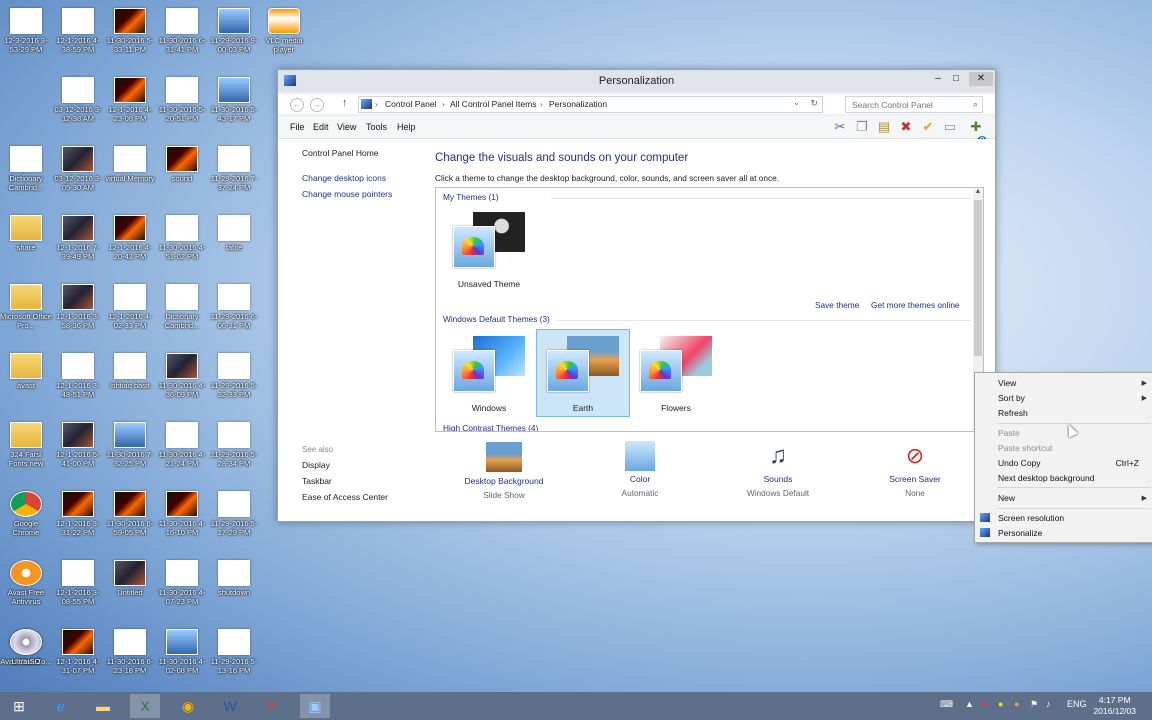 Image resolution: width=1152 pixels, height=720 pixels. Describe the element at coordinates (130, 514) in the screenshot. I see `desktop-icon: 11-30-2016 6-59-05 PM` at that location.